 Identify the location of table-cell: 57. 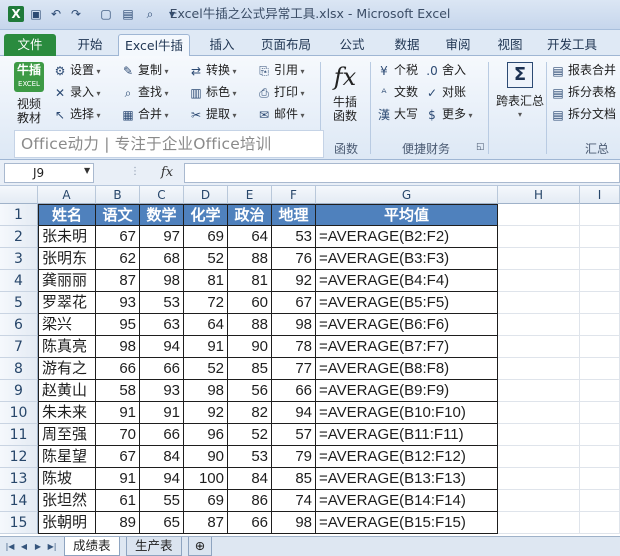
(294, 435).